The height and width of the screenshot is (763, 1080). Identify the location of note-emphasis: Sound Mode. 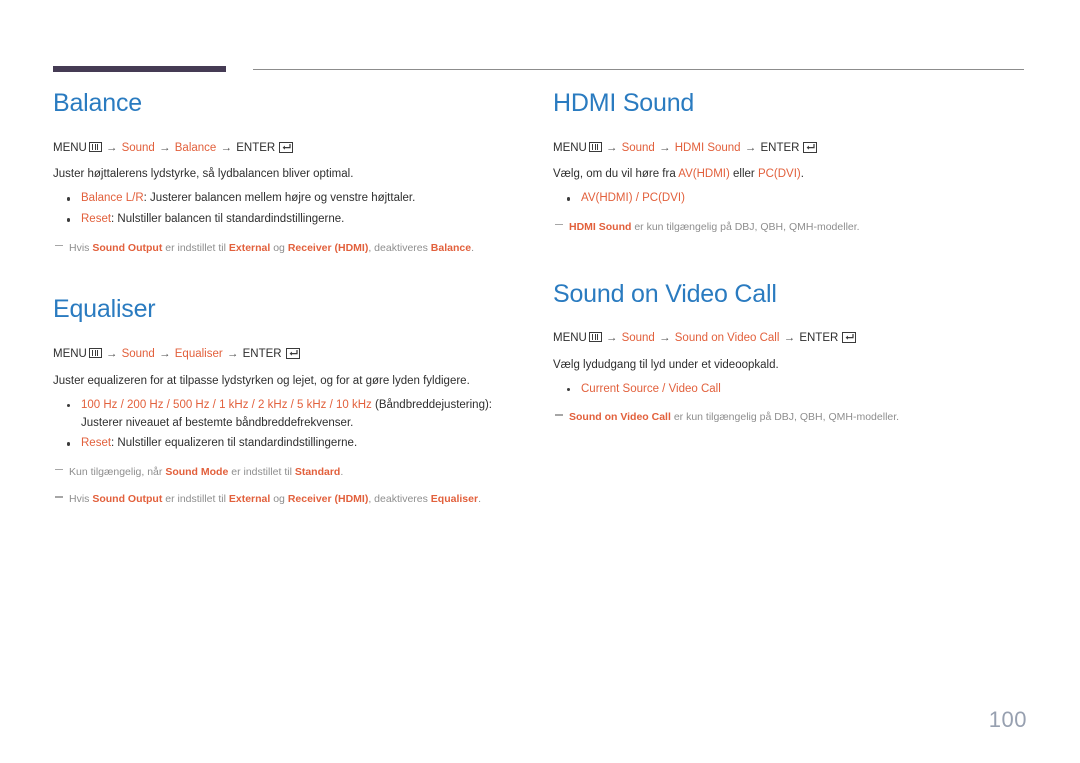
(197, 471).